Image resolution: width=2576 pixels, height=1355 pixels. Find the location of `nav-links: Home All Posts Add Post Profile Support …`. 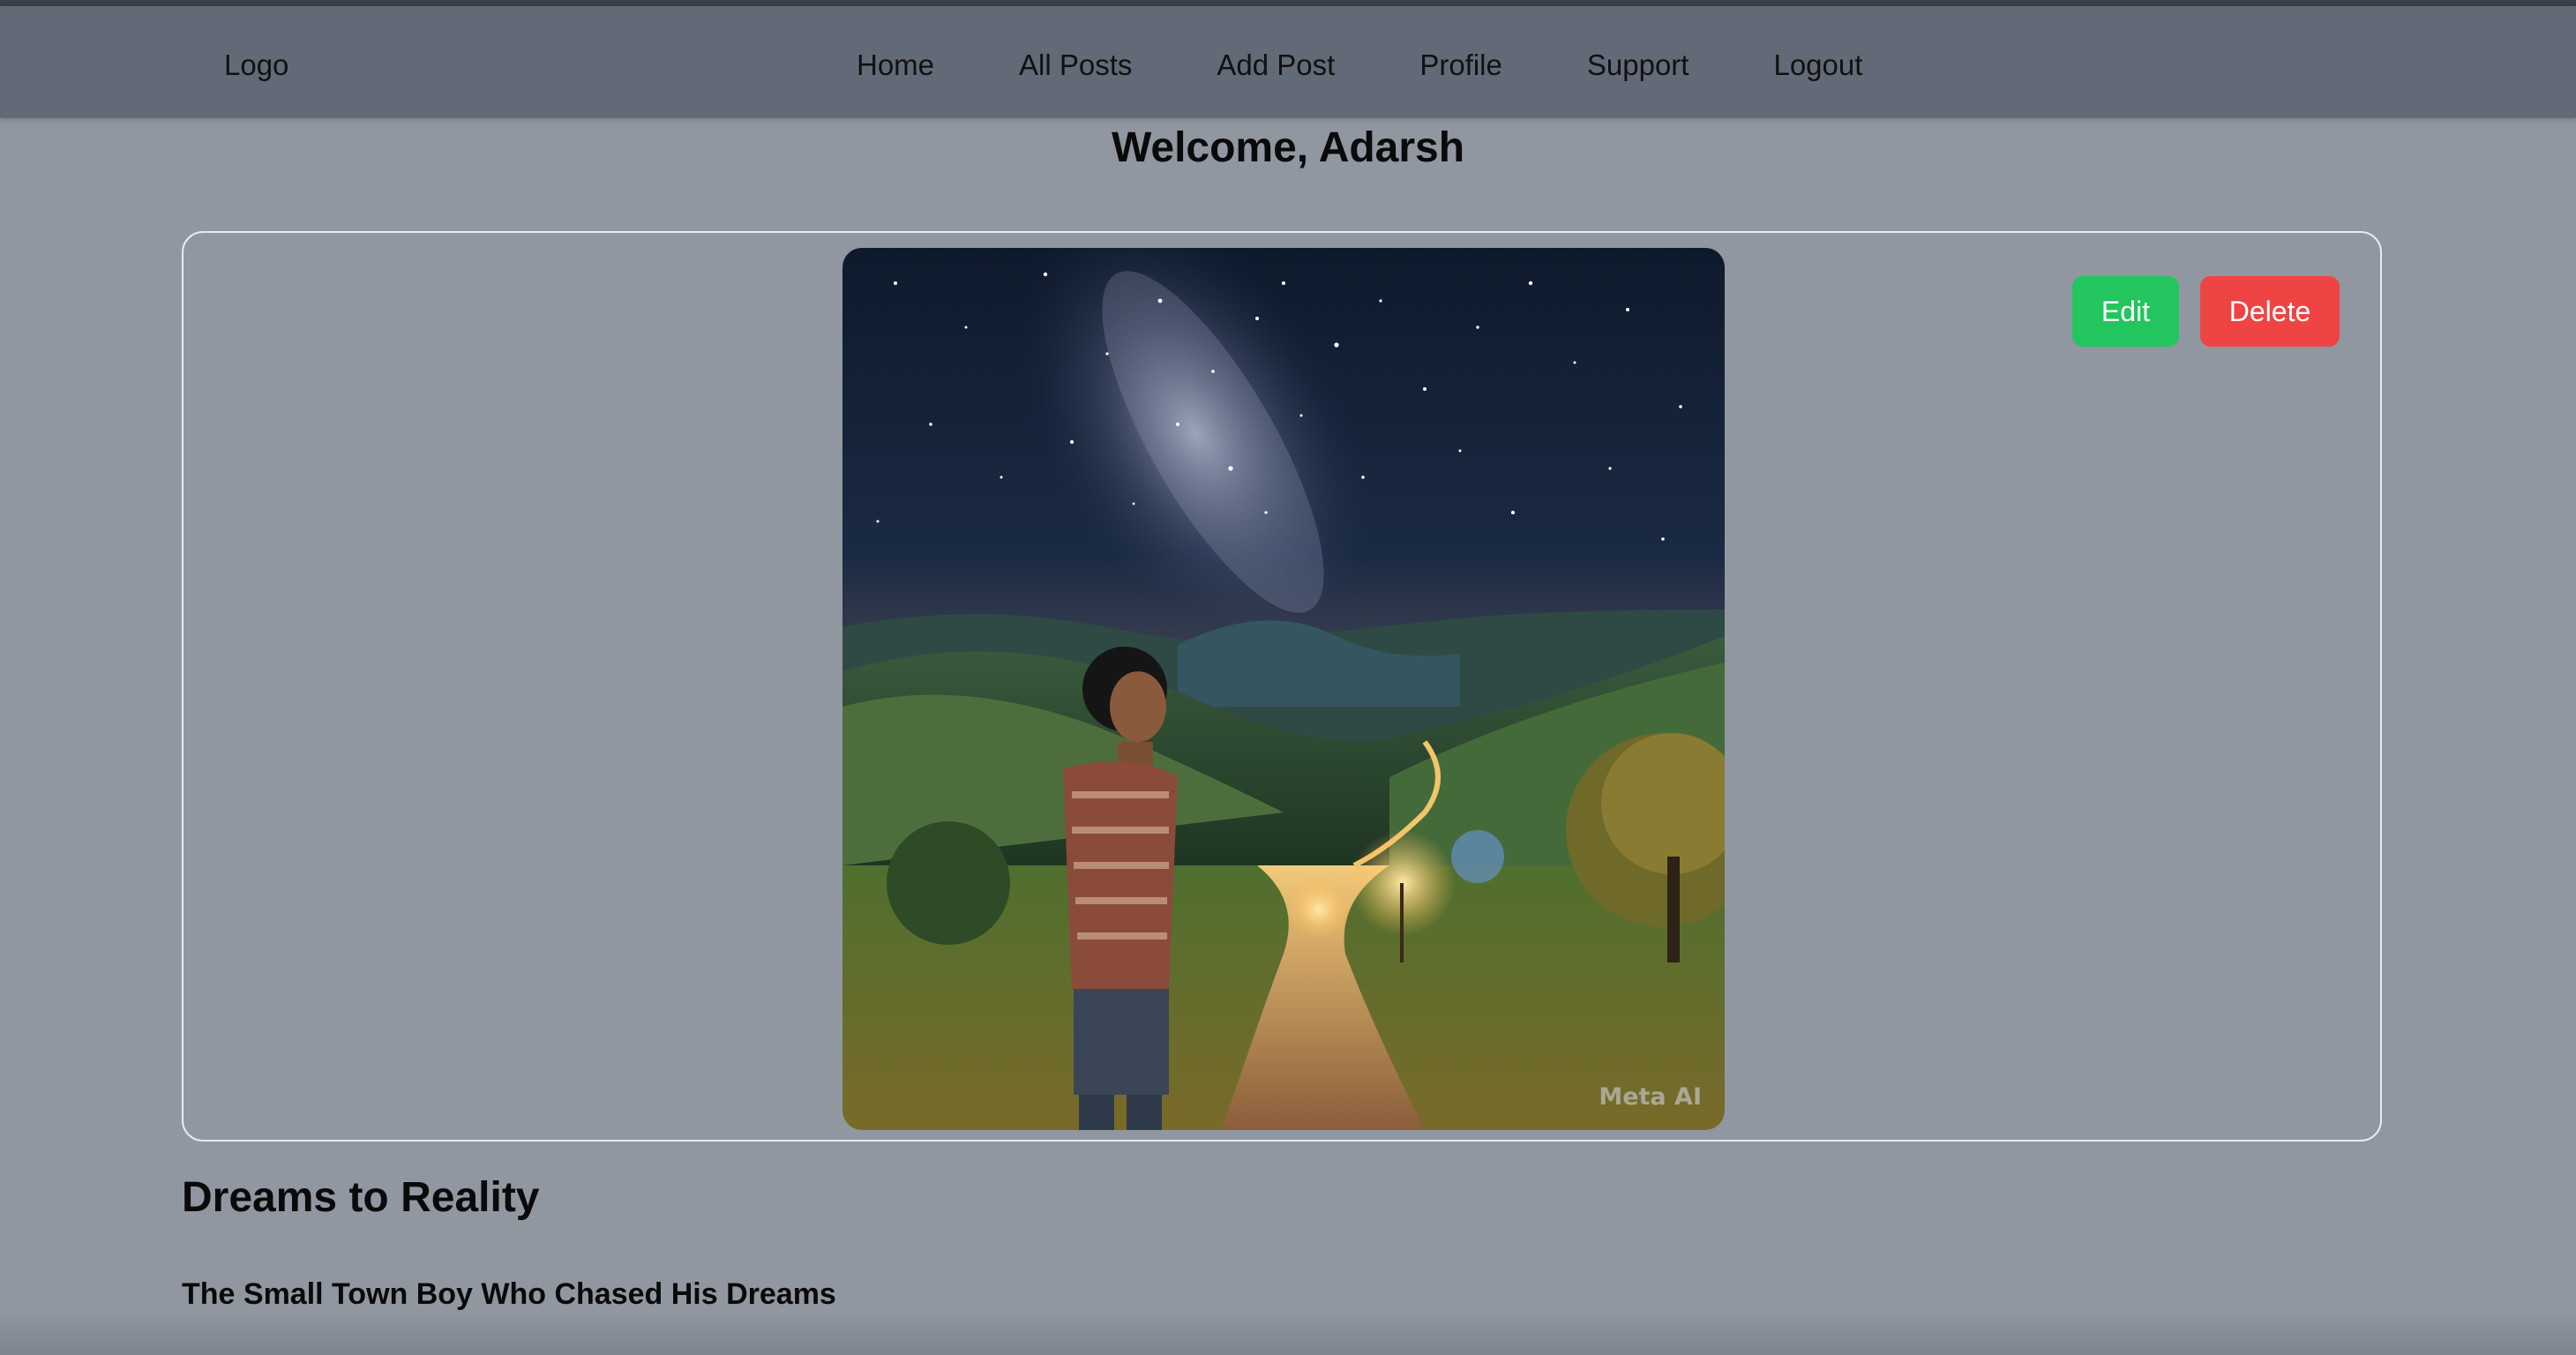

nav-links: Home All Posts Add Post Profile Support … is located at coordinates (1402, 65).